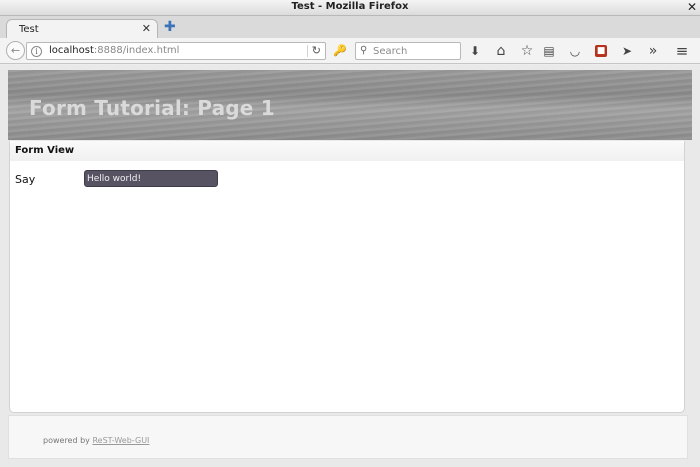  I want to click on panel-header: Form View, so click(347, 151).